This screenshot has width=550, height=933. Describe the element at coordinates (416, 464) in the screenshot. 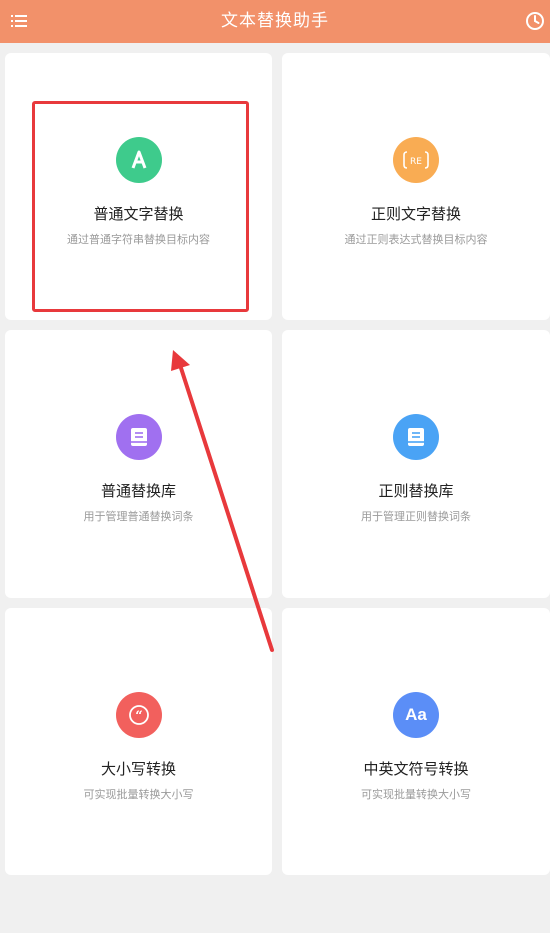

I see `card-regex-replace-library: 正则替换库 用于管理正则替换词条` at that location.